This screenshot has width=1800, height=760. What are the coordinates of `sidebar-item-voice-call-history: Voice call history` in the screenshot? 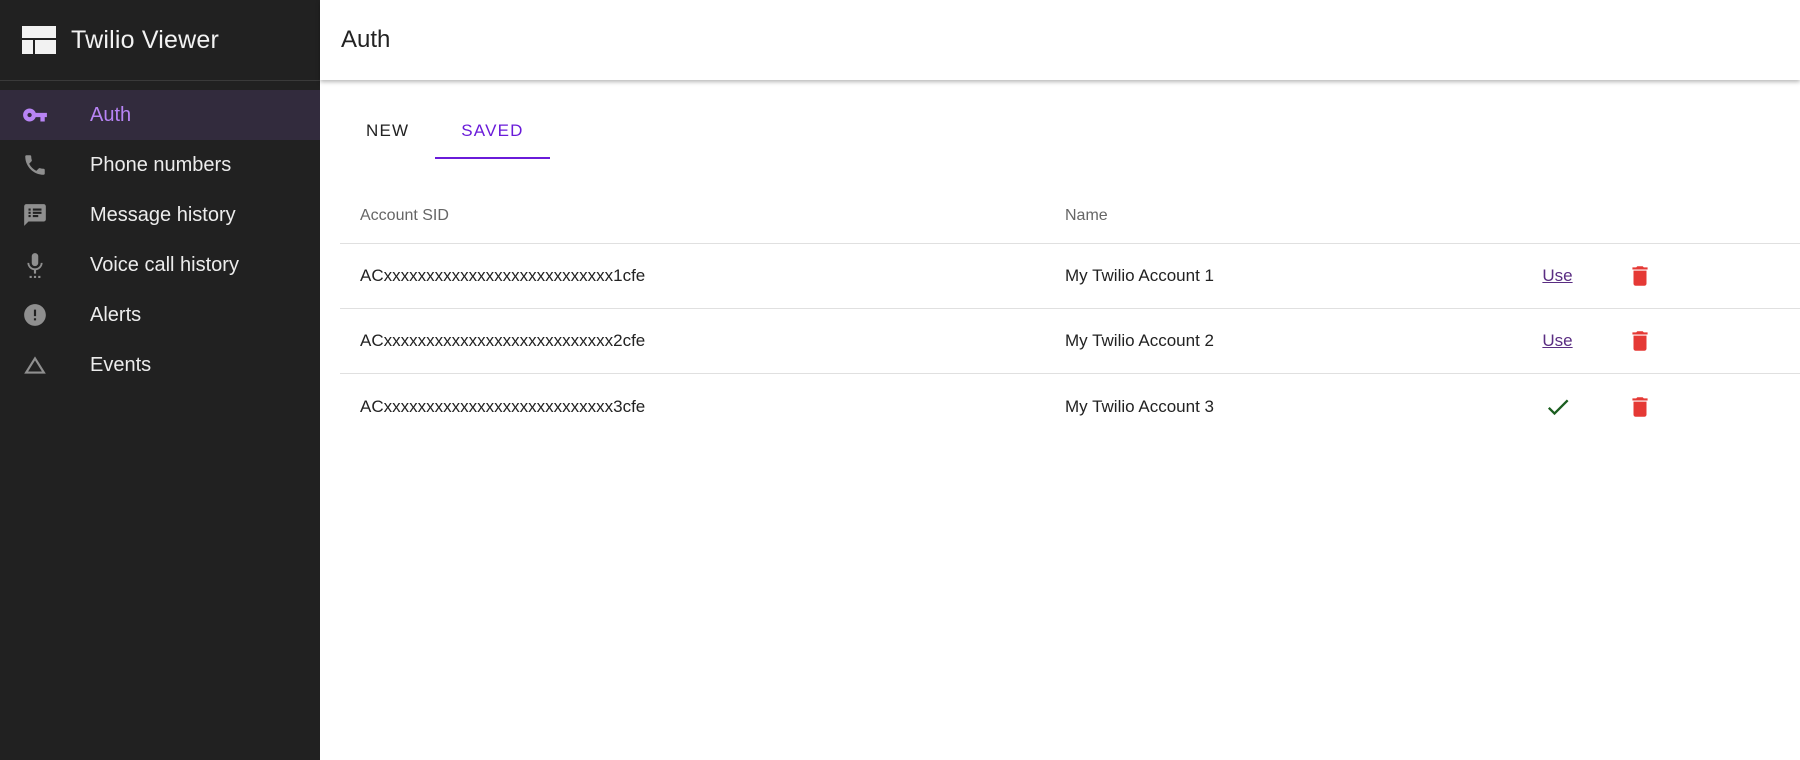 It's located at (160, 265).